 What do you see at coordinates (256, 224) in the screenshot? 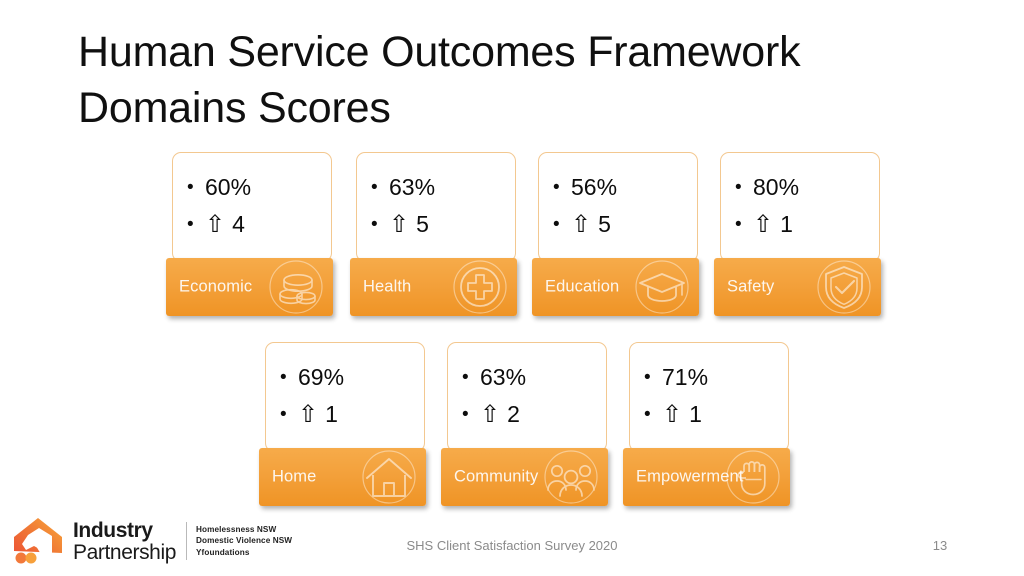
I see `bullet-rank-row: • ⇧ 4` at bounding box center [256, 224].